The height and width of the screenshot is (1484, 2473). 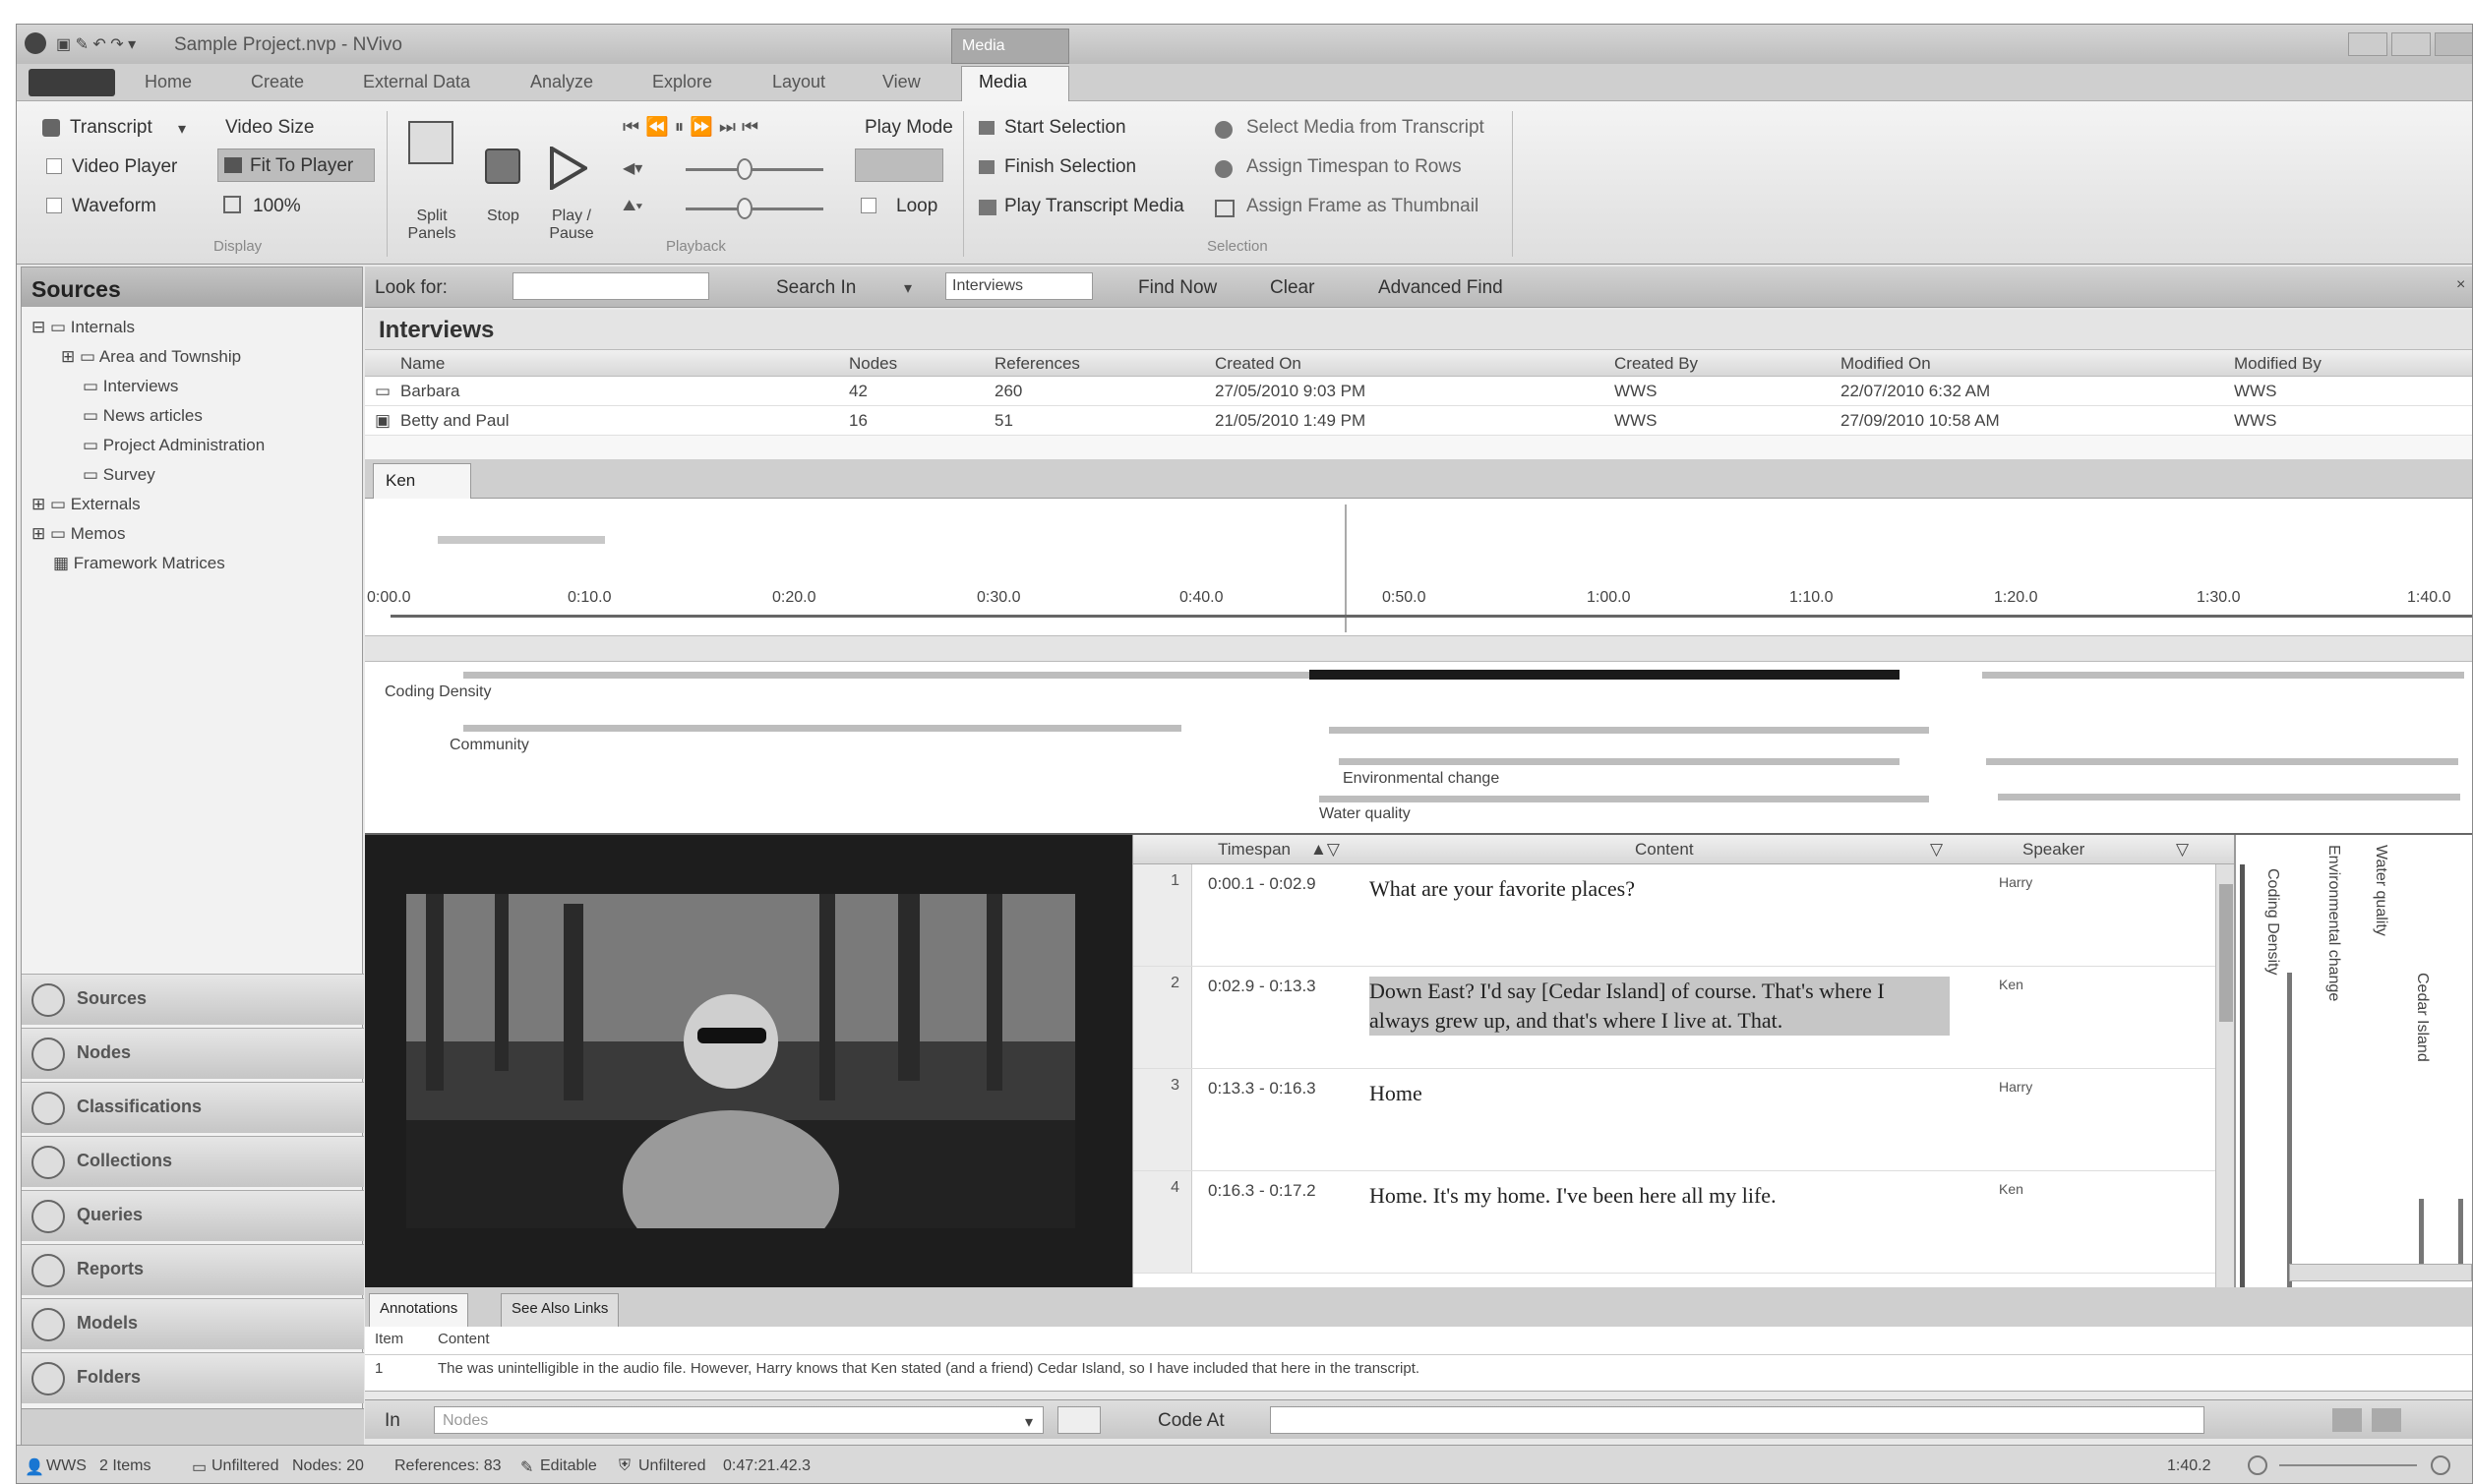 I want to click on stripe-label-water-quality: Water quality, so click(x=1365, y=814).